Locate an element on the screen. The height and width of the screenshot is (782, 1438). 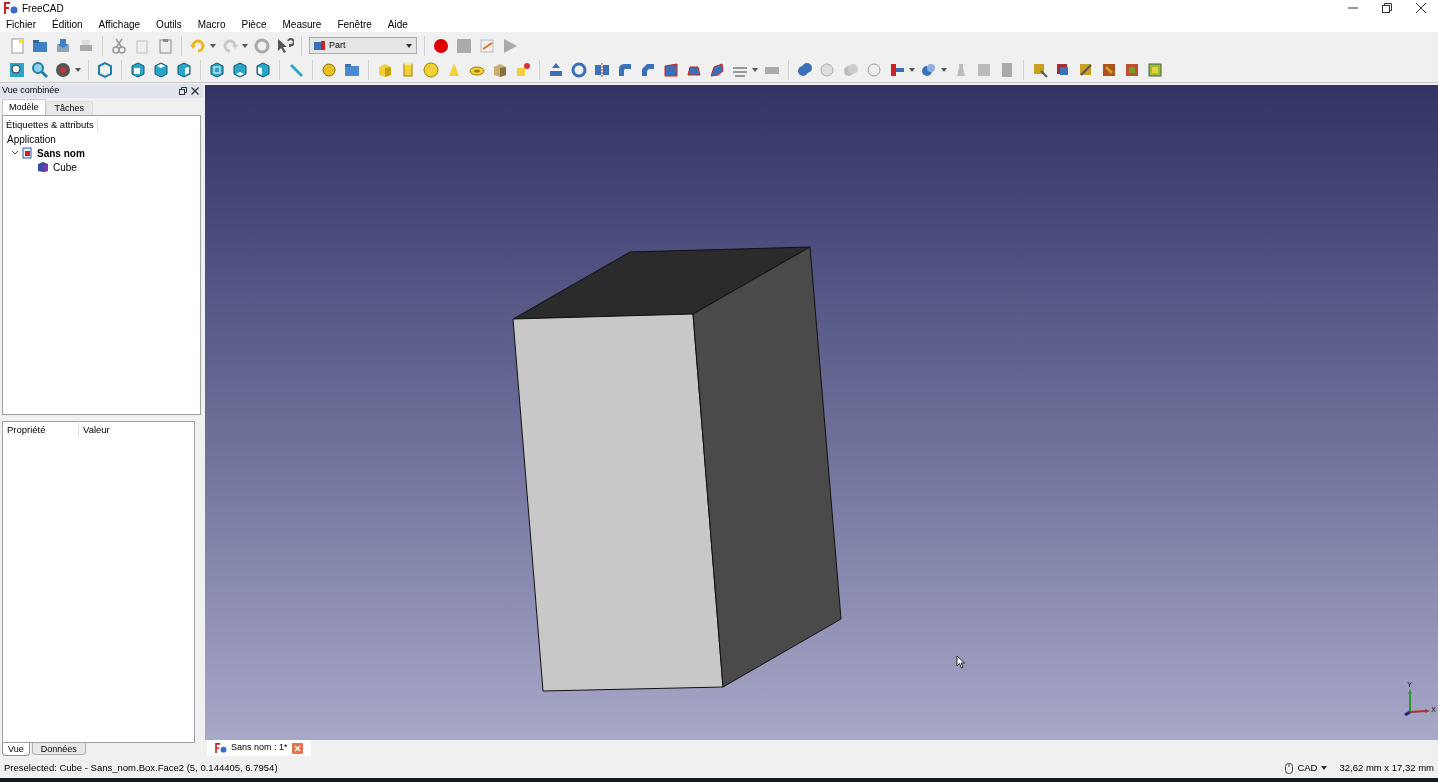
sweep-icon is located at coordinates (717, 70).